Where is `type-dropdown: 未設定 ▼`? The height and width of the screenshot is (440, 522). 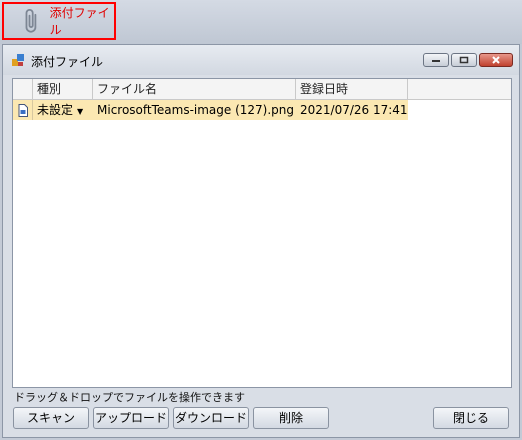
type-dropdown: 未設定 ▼ is located at coordinates (63, 110).